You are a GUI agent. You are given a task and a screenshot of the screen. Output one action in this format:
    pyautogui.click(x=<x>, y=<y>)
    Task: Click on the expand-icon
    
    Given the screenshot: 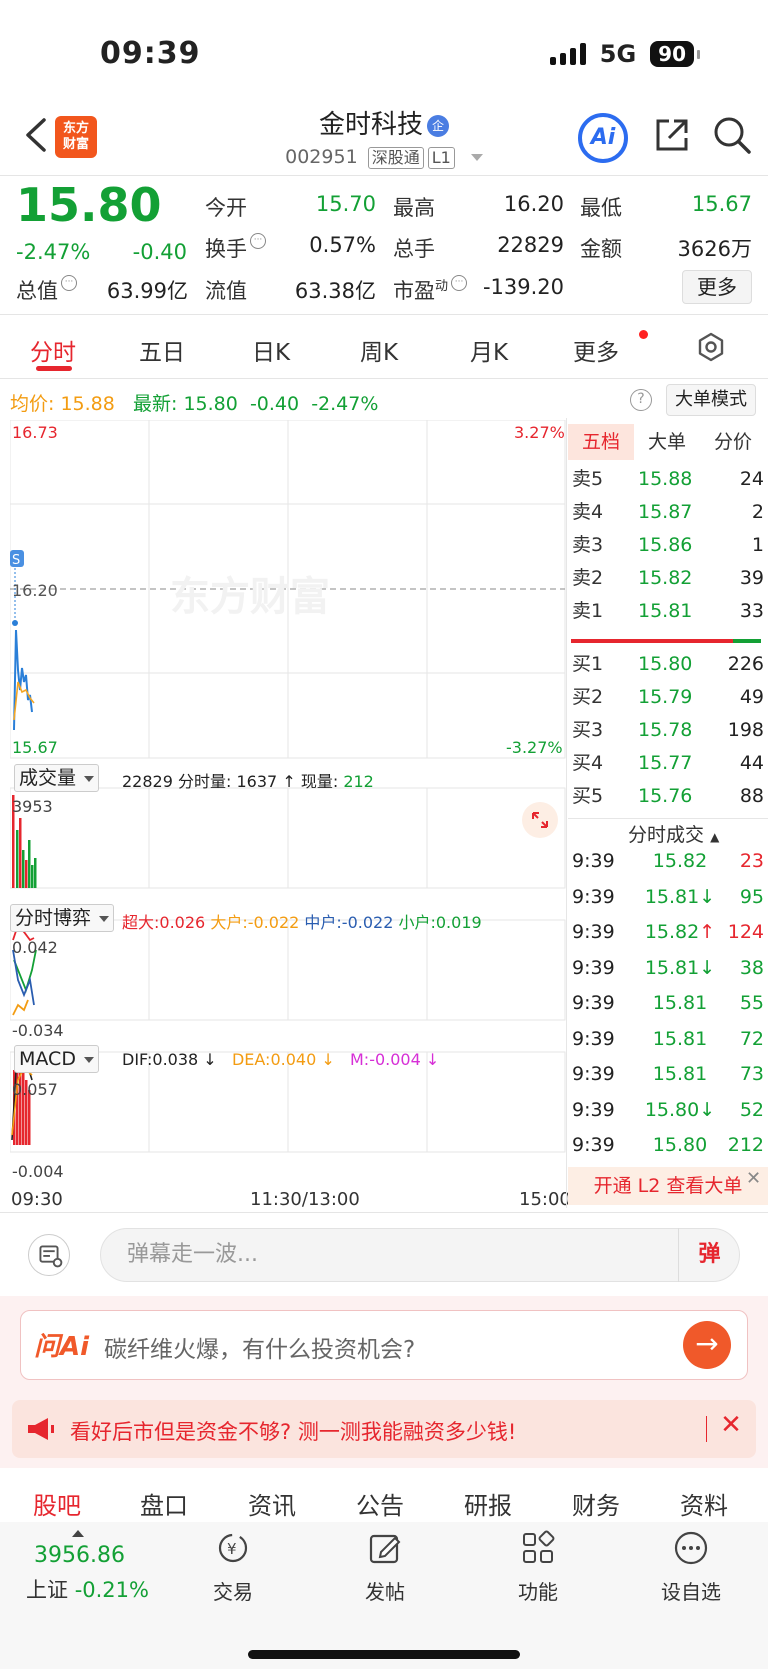 What is the action you would take?
    pyautogui.click(x=540, y=820)
    